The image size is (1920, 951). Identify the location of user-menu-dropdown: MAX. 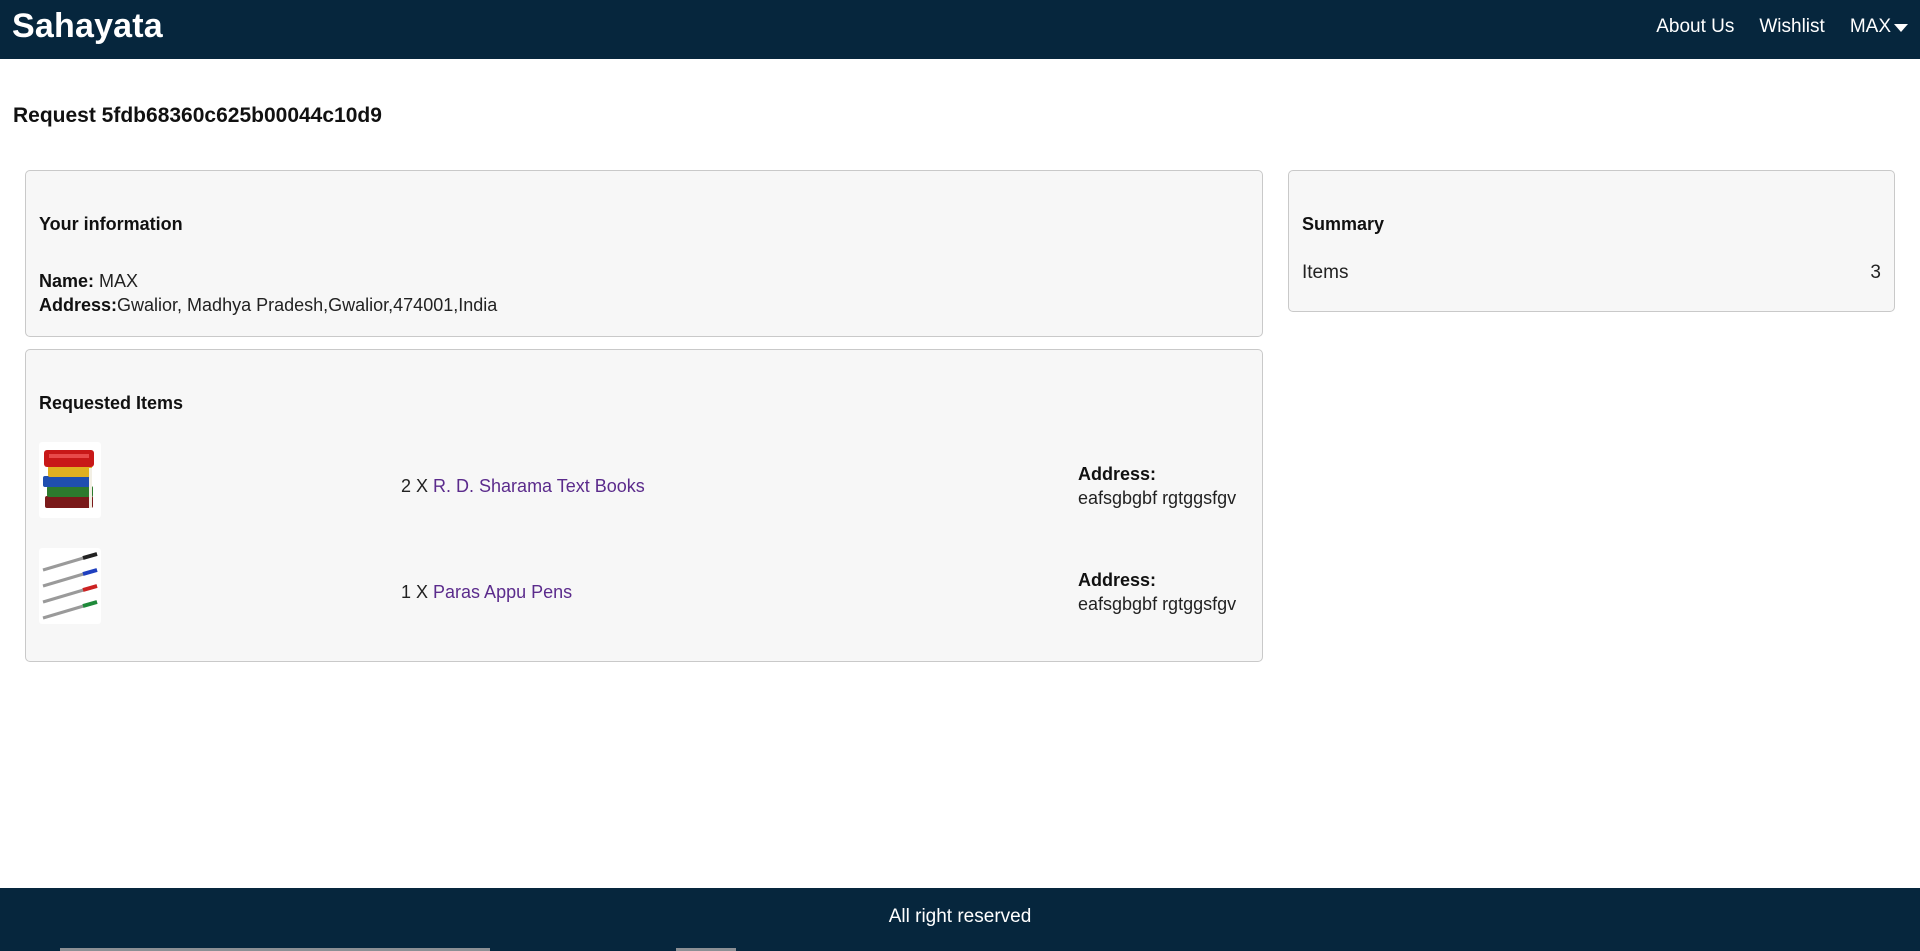
(1879, 27).